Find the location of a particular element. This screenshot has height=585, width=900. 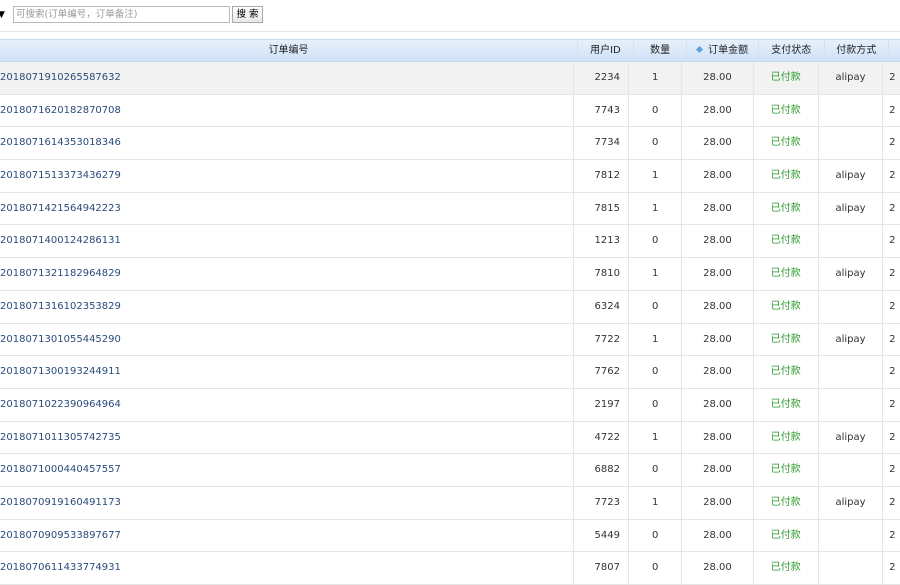

column-header-user-id: 用户ID is located at coordinates (606, 50).